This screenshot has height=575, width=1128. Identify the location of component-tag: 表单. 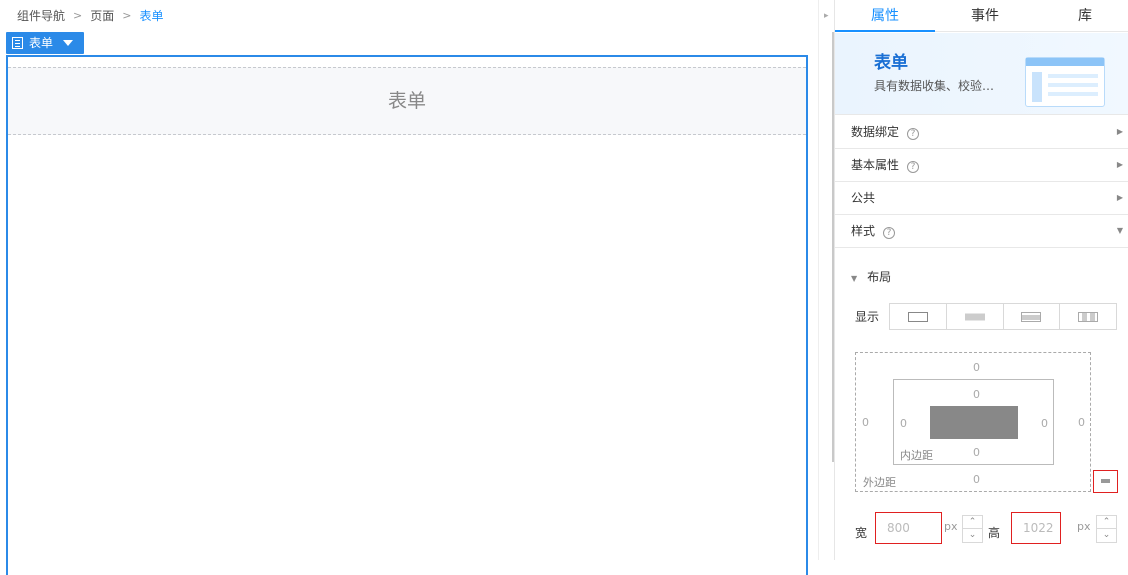
(45, 43).